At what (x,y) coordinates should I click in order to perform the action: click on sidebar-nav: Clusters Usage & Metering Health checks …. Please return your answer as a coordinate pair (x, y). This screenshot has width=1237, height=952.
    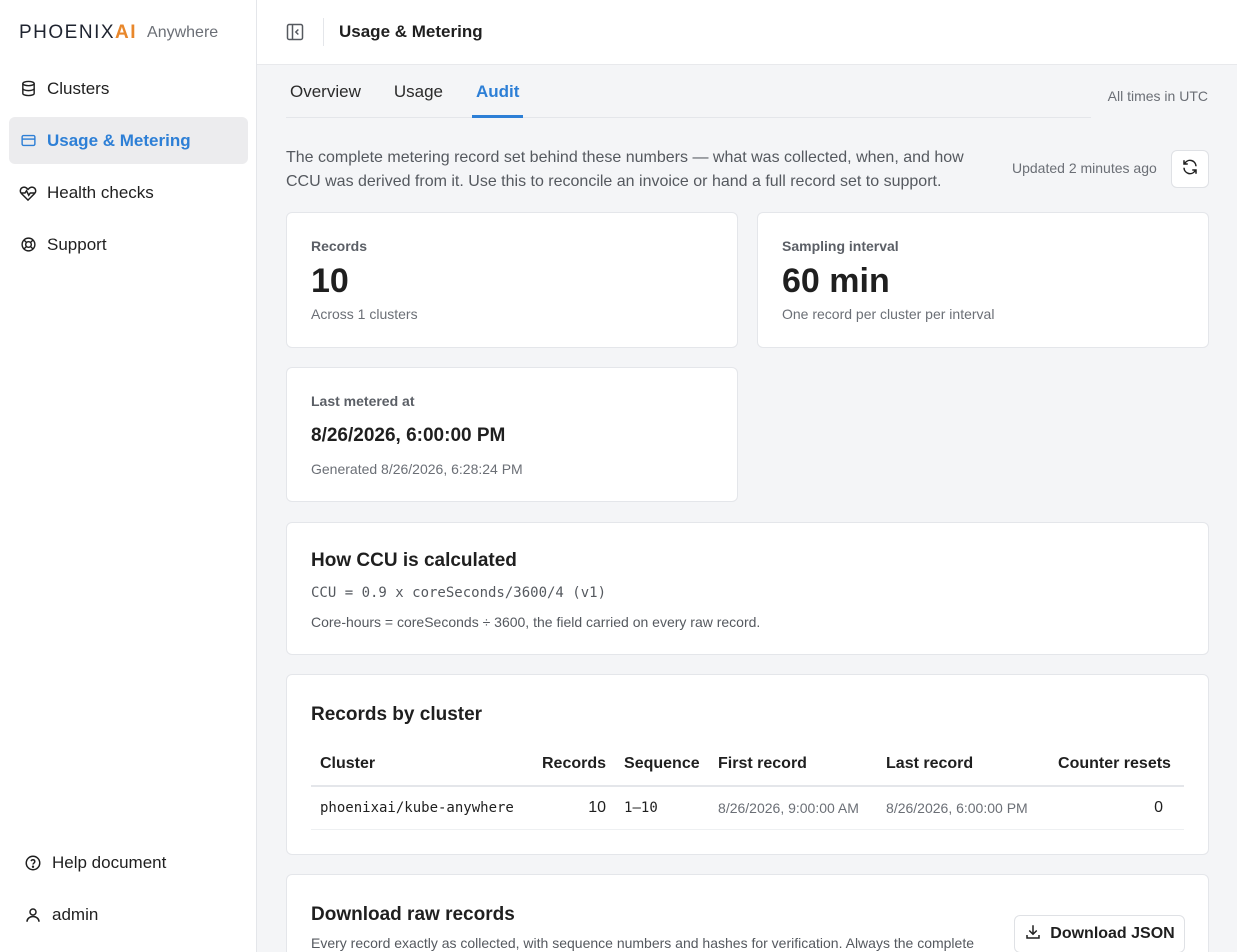
    Looking at the image, I should click on (128, 169).